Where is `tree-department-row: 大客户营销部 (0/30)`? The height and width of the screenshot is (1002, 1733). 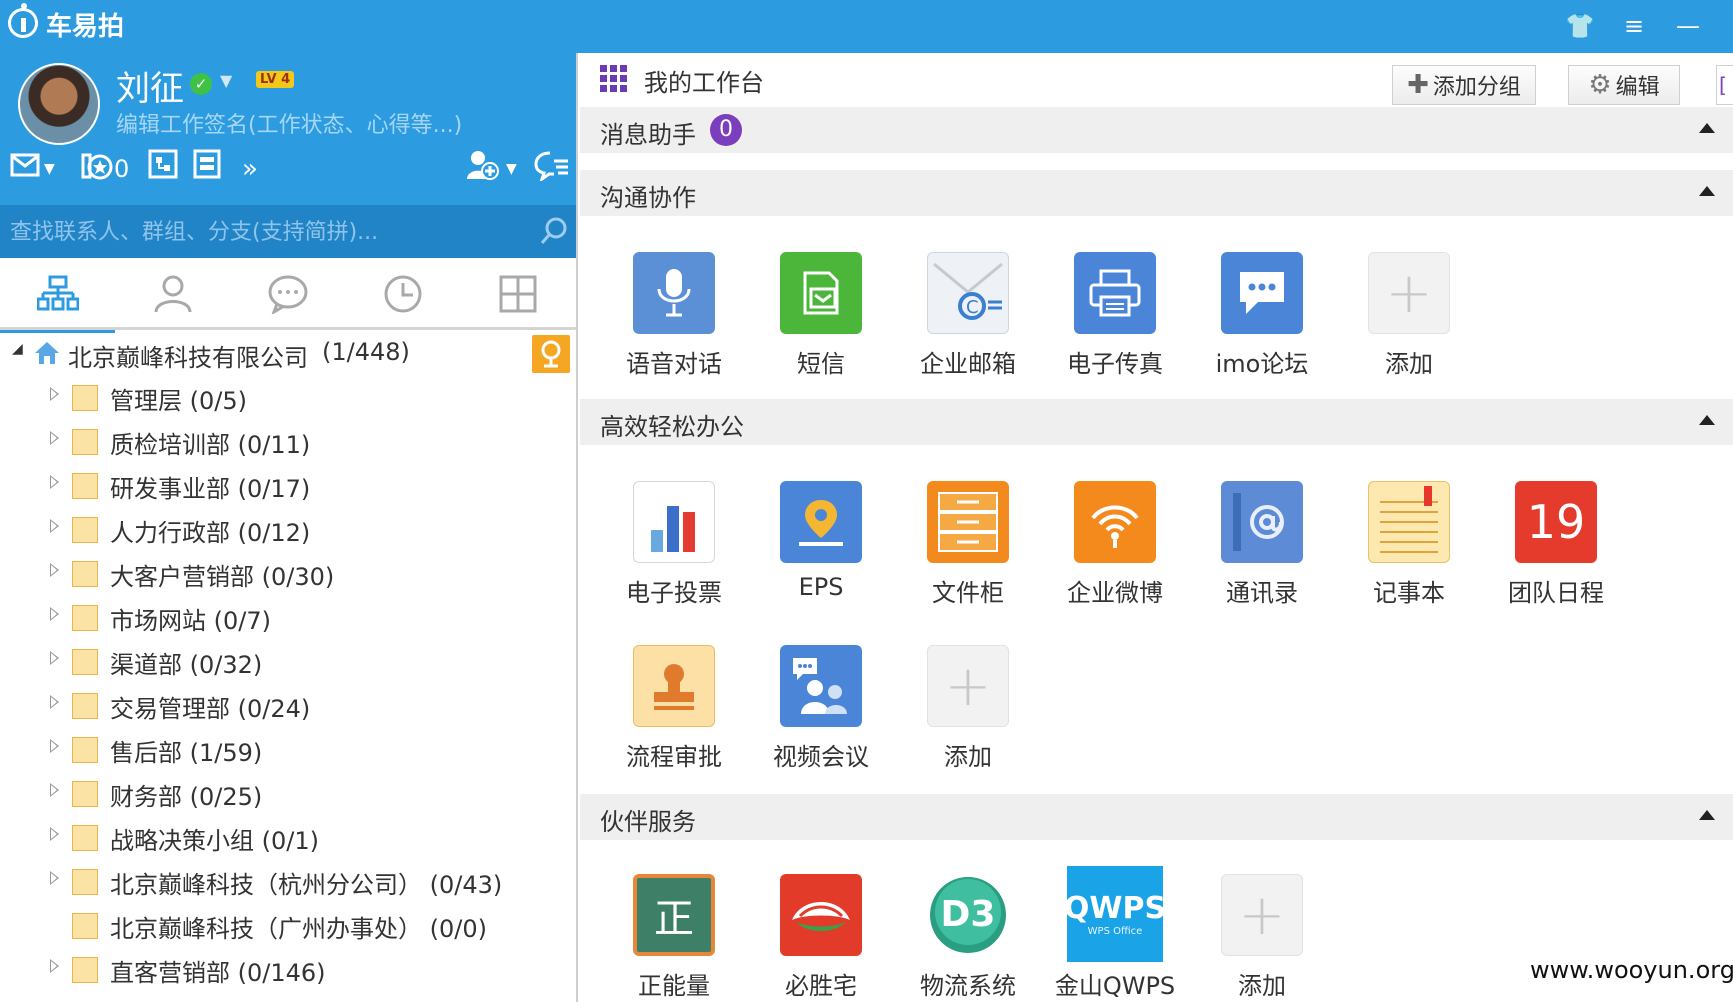
tree-department-row: 大客户营销部 (0/30) is located at coordinates (289, 573).